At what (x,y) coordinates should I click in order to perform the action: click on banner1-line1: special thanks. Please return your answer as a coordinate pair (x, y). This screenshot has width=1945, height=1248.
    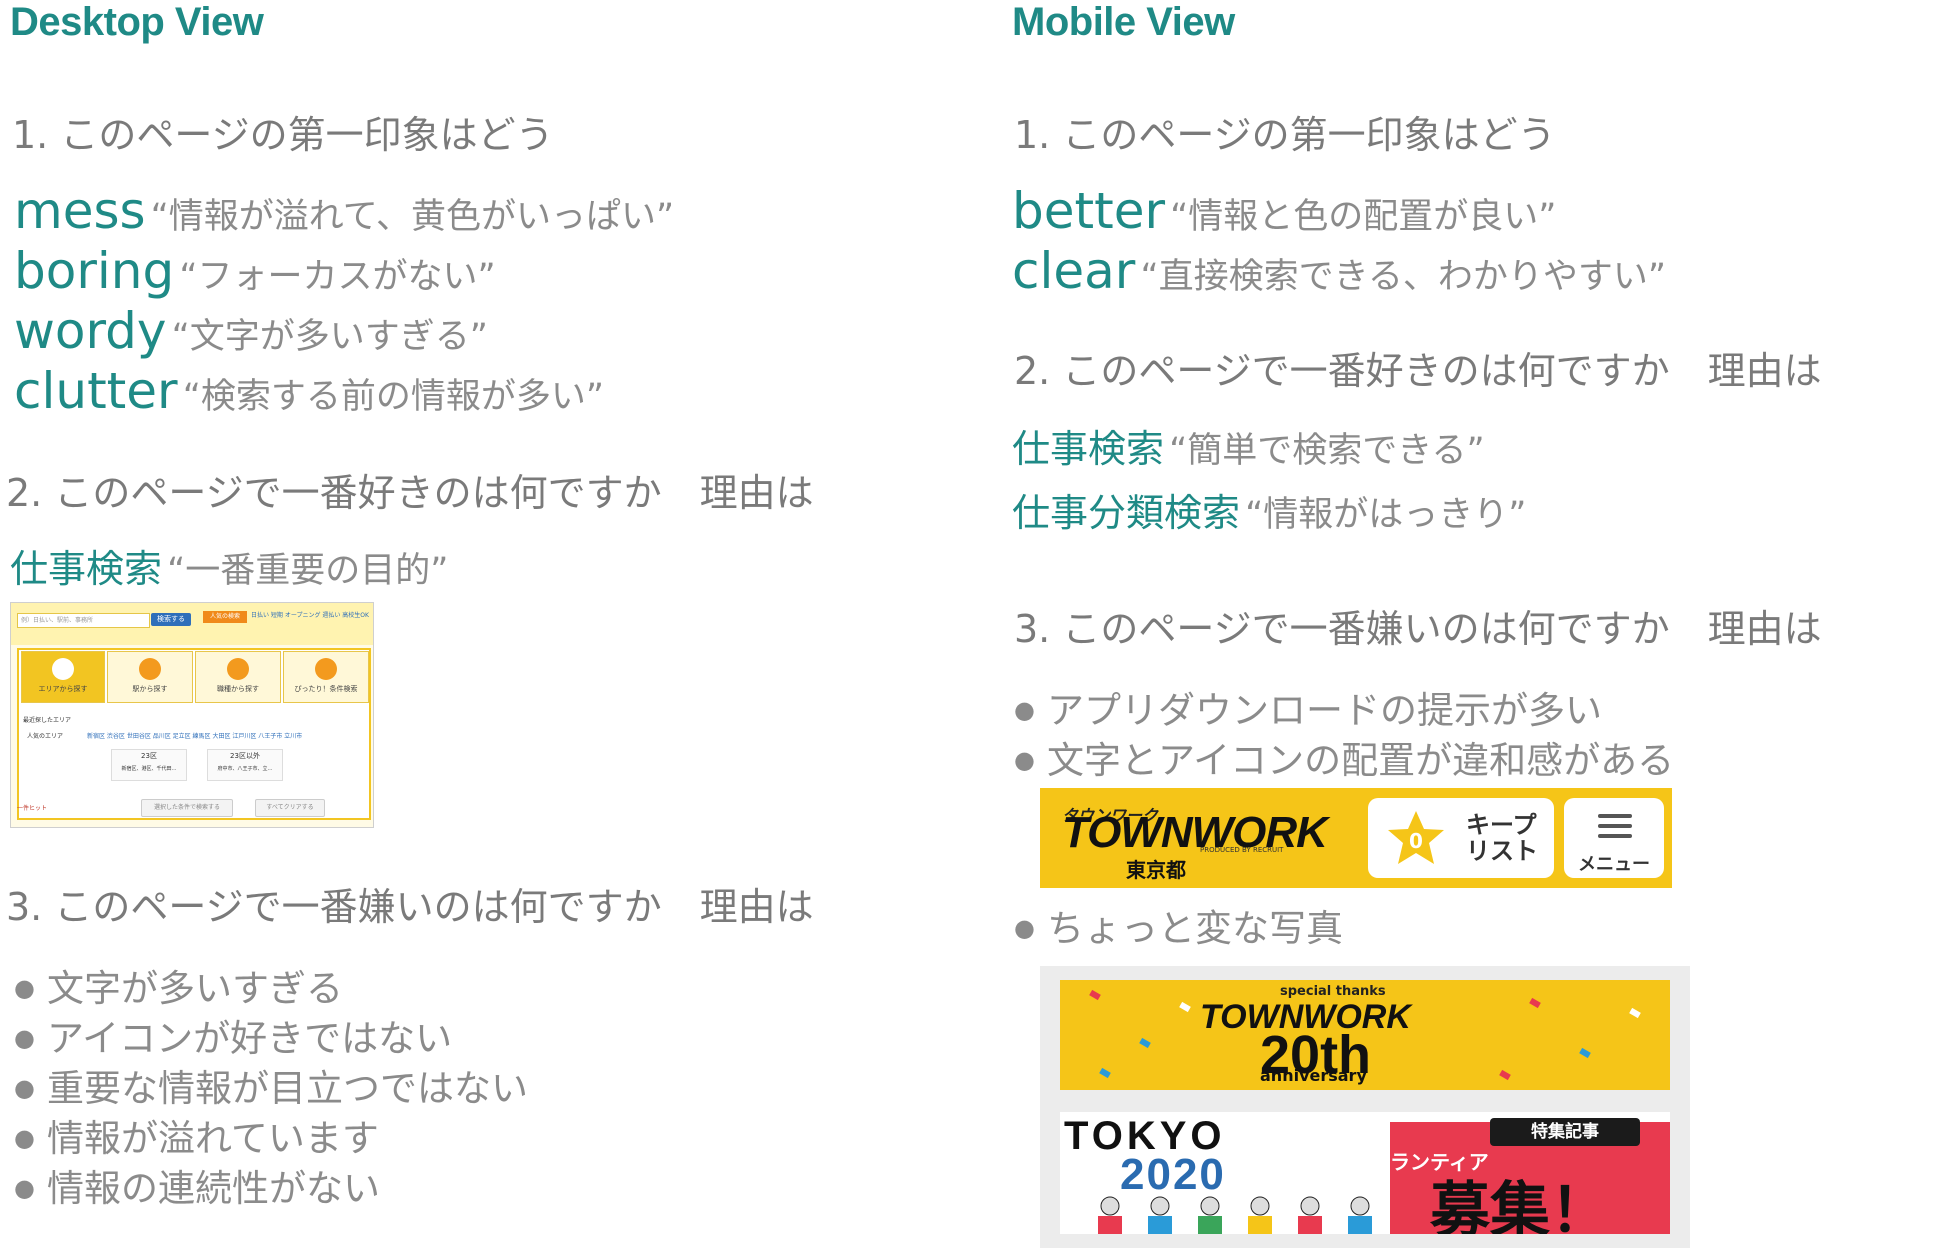
    Looking at the image, I should click on (1333, 991).